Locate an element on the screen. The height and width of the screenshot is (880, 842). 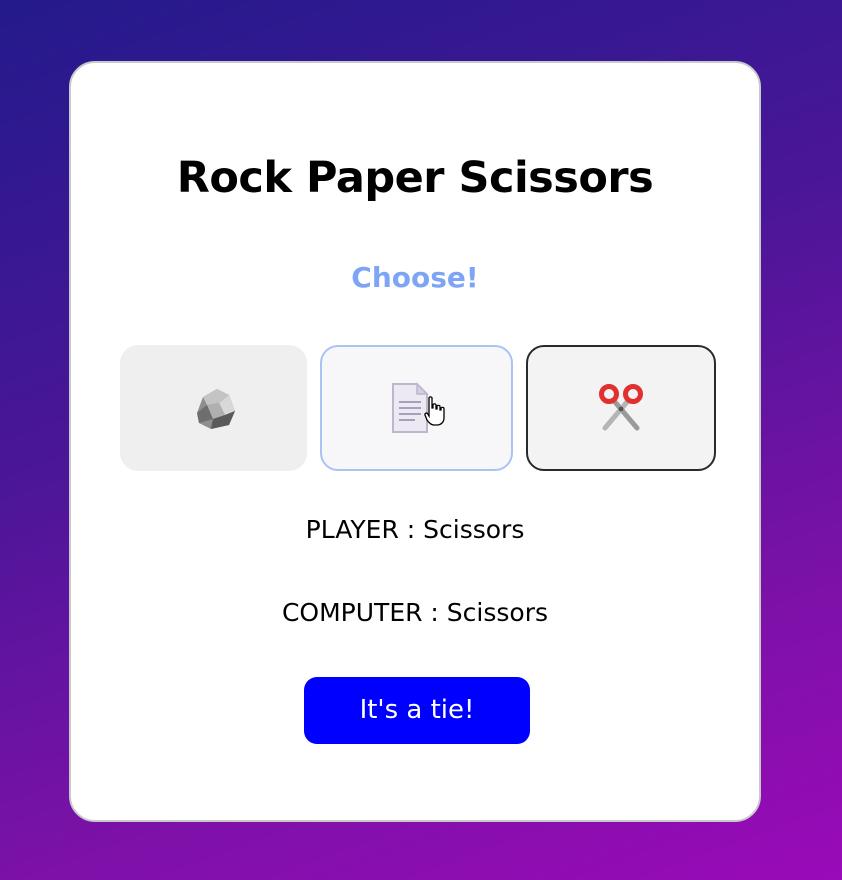
result-button: It's a tie! is located at coordinates (417, 710).